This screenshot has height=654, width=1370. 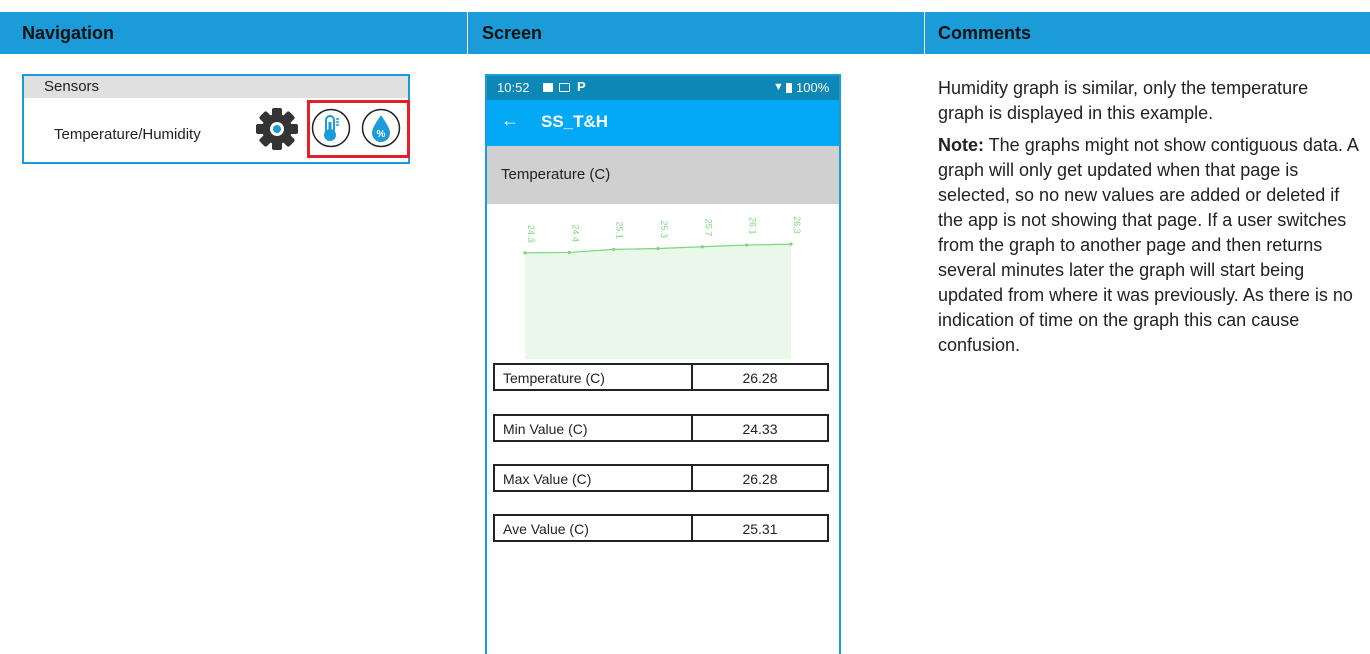 I want to click on note-label: Note:, so click(x=961, y=145).